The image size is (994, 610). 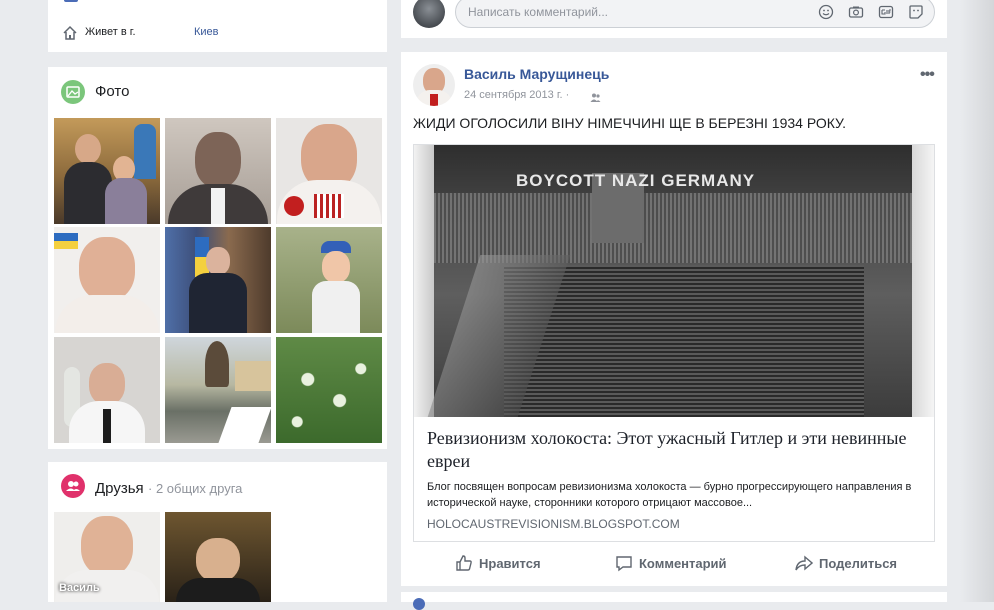 What do you see at coordinates (244, 425) in the screenshot?
I see `road` at bounding box center [244, 425].